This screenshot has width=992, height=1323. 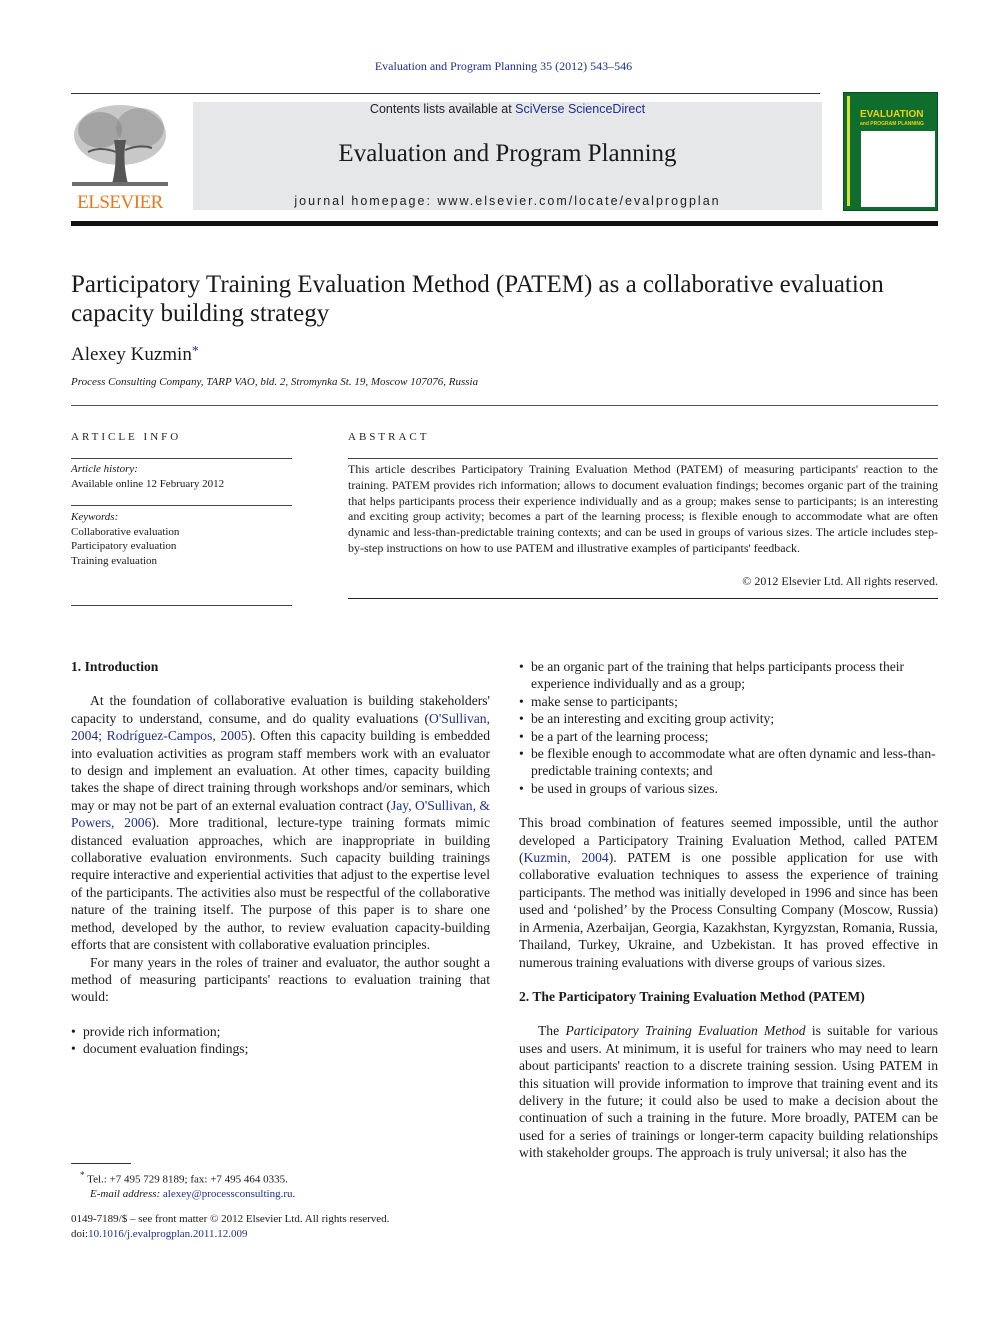 I want to click on email-label: E-mail address:, so click(x=126, y=1194).